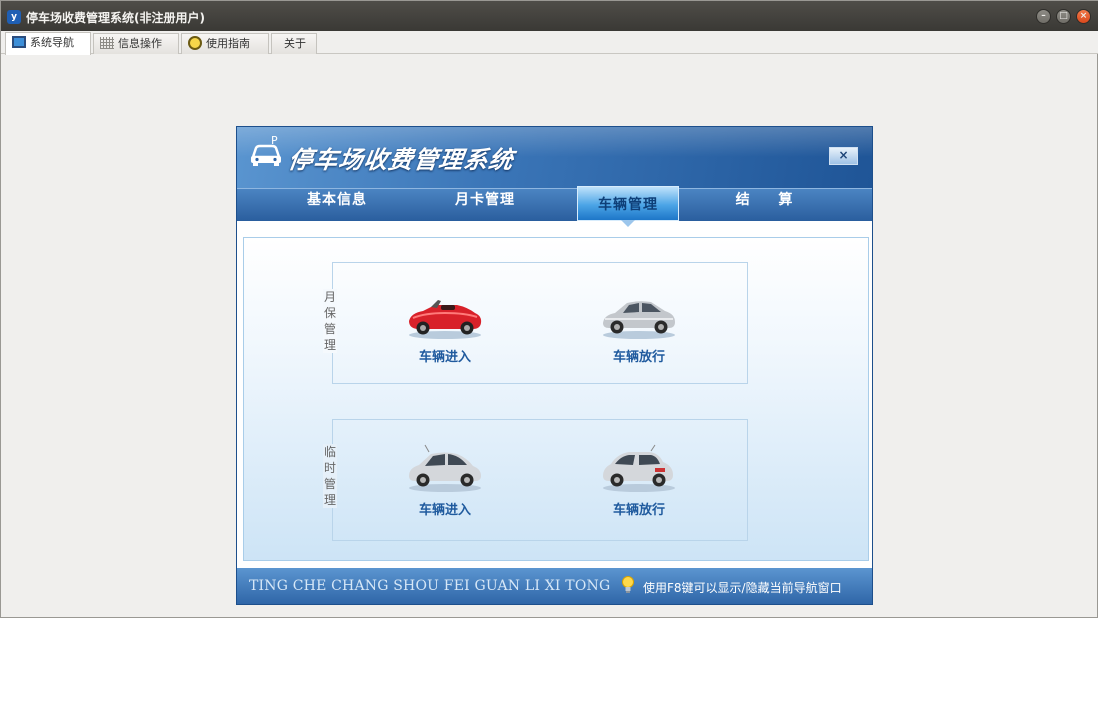  I want to click on tab-label: 使用指南, so click(228, 43).